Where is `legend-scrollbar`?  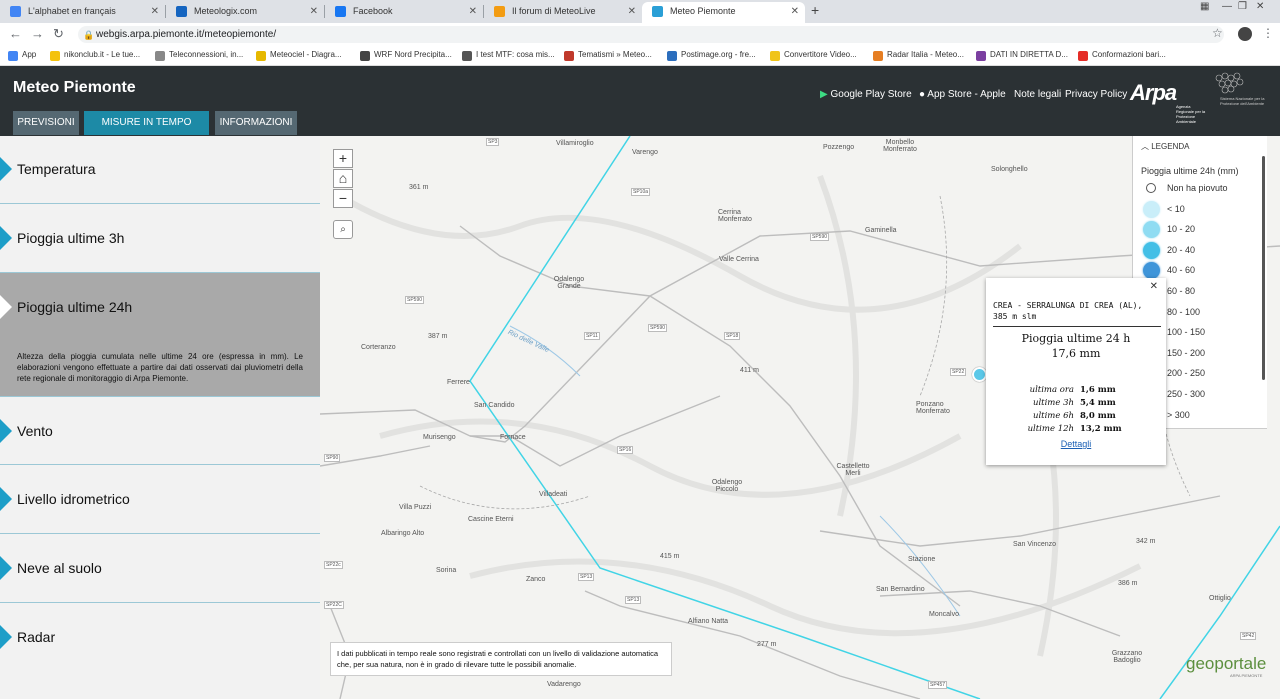 legend-scrollbar is located at coordinates (1263, 268).